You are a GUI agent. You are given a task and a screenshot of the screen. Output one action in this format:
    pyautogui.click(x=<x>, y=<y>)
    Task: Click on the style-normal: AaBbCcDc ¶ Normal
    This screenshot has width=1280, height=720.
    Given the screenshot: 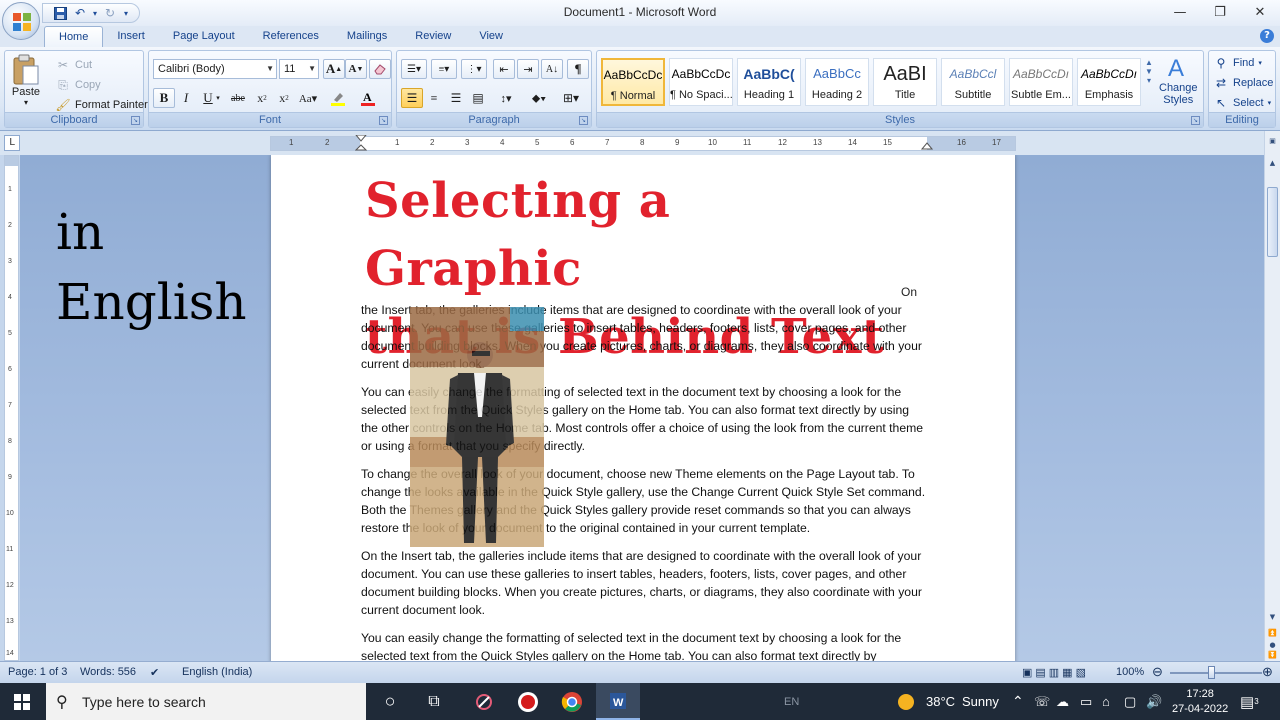 What is the action you would take?
    pyautogui.click(x=633, y=82)
    